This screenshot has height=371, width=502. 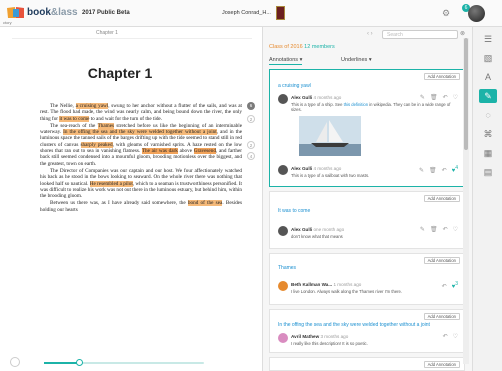 What do you see at coordinates (446, 13) in the screenshot?
I see `settings-icon: ⚙` at bounding box center [446, 13].